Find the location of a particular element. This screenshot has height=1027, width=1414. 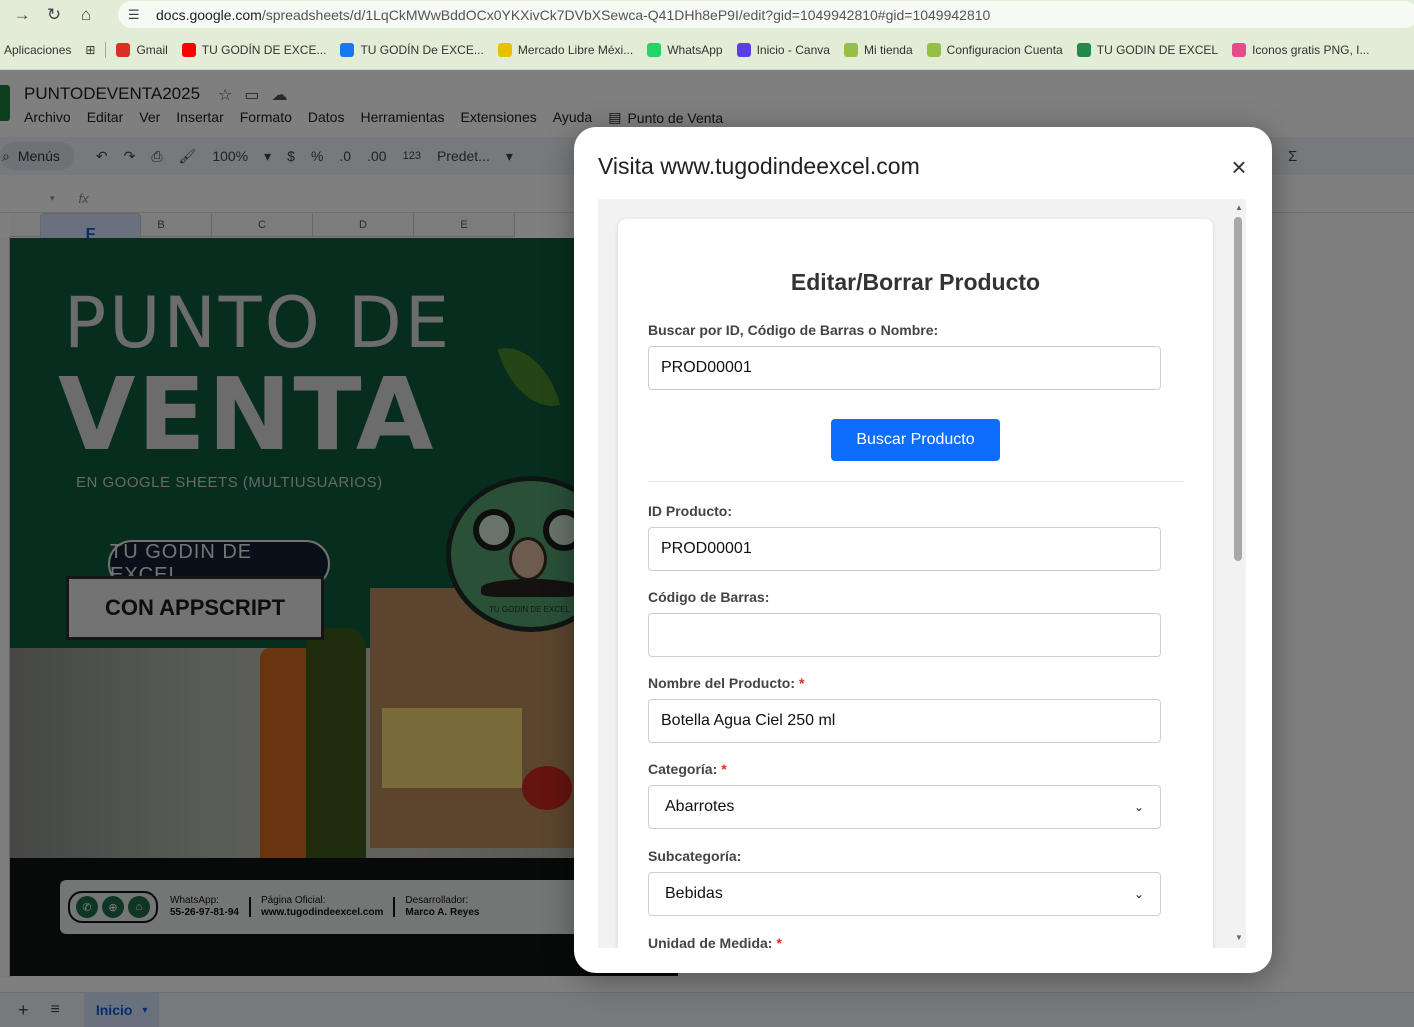

url-host: docs.google.com is located at coordinates (209, 14).